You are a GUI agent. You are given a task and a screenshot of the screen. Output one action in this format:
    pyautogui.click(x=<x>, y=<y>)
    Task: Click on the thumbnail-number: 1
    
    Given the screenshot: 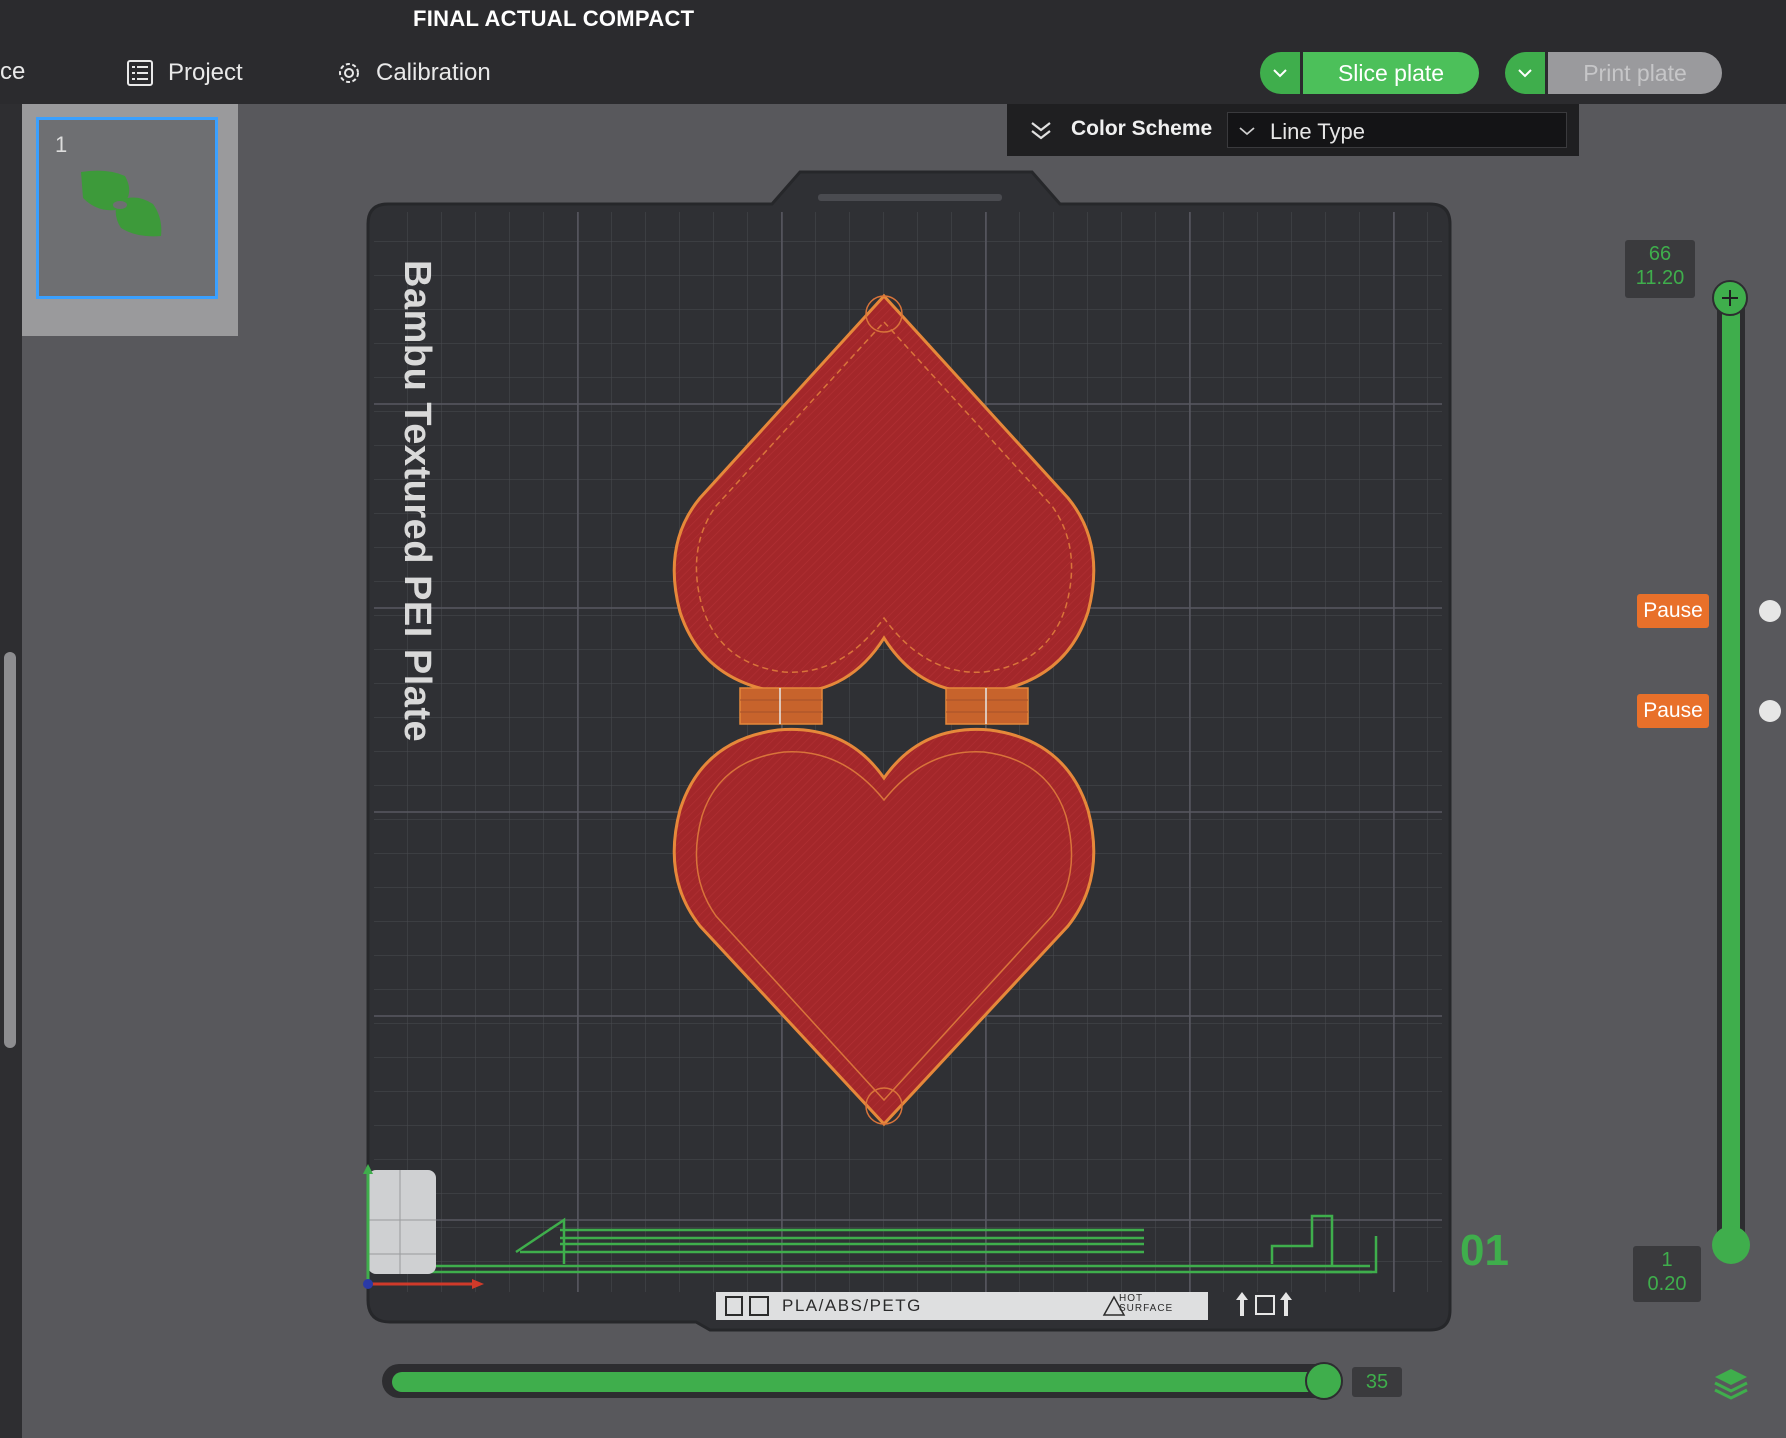 What is the action you would take?
    pyautogui.click(x=61, y=144)
    